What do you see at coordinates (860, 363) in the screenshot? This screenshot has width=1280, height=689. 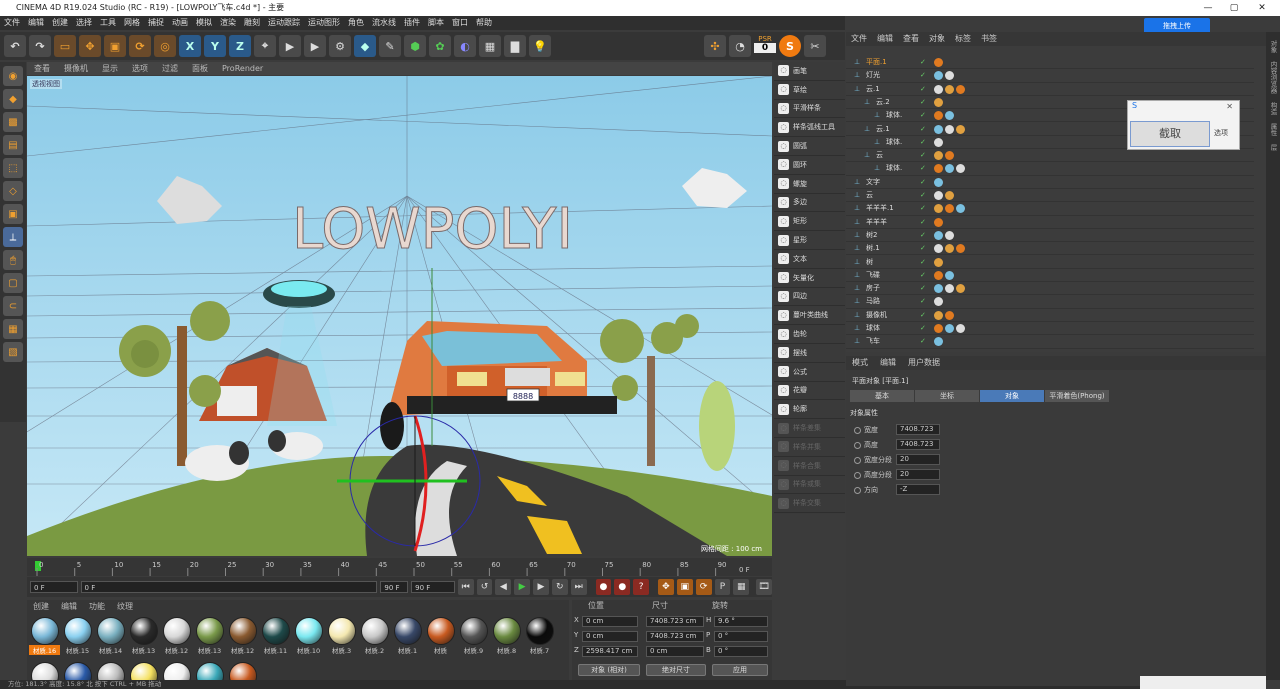 I see `attribute-menu-item: 模式` at bounding box center [860, 363].